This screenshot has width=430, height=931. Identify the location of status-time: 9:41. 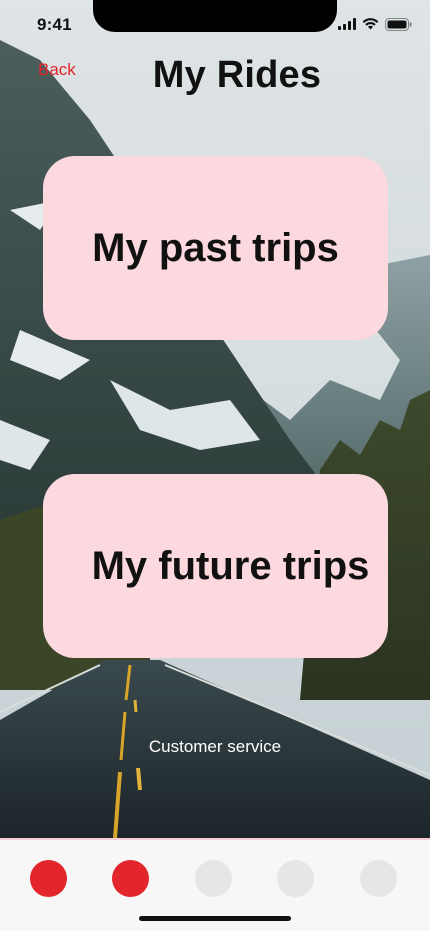
(54, 24).